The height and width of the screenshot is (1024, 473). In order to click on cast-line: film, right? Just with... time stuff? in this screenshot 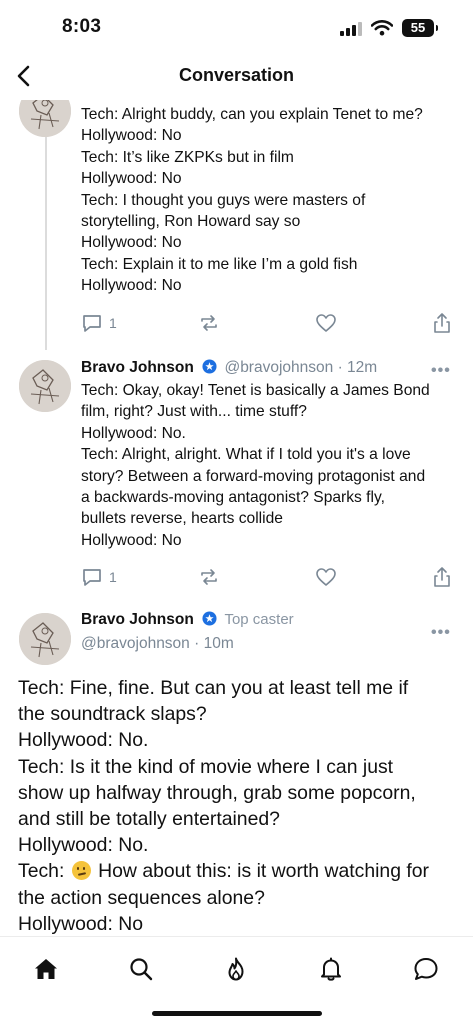, I will do `click(194, 412)`.